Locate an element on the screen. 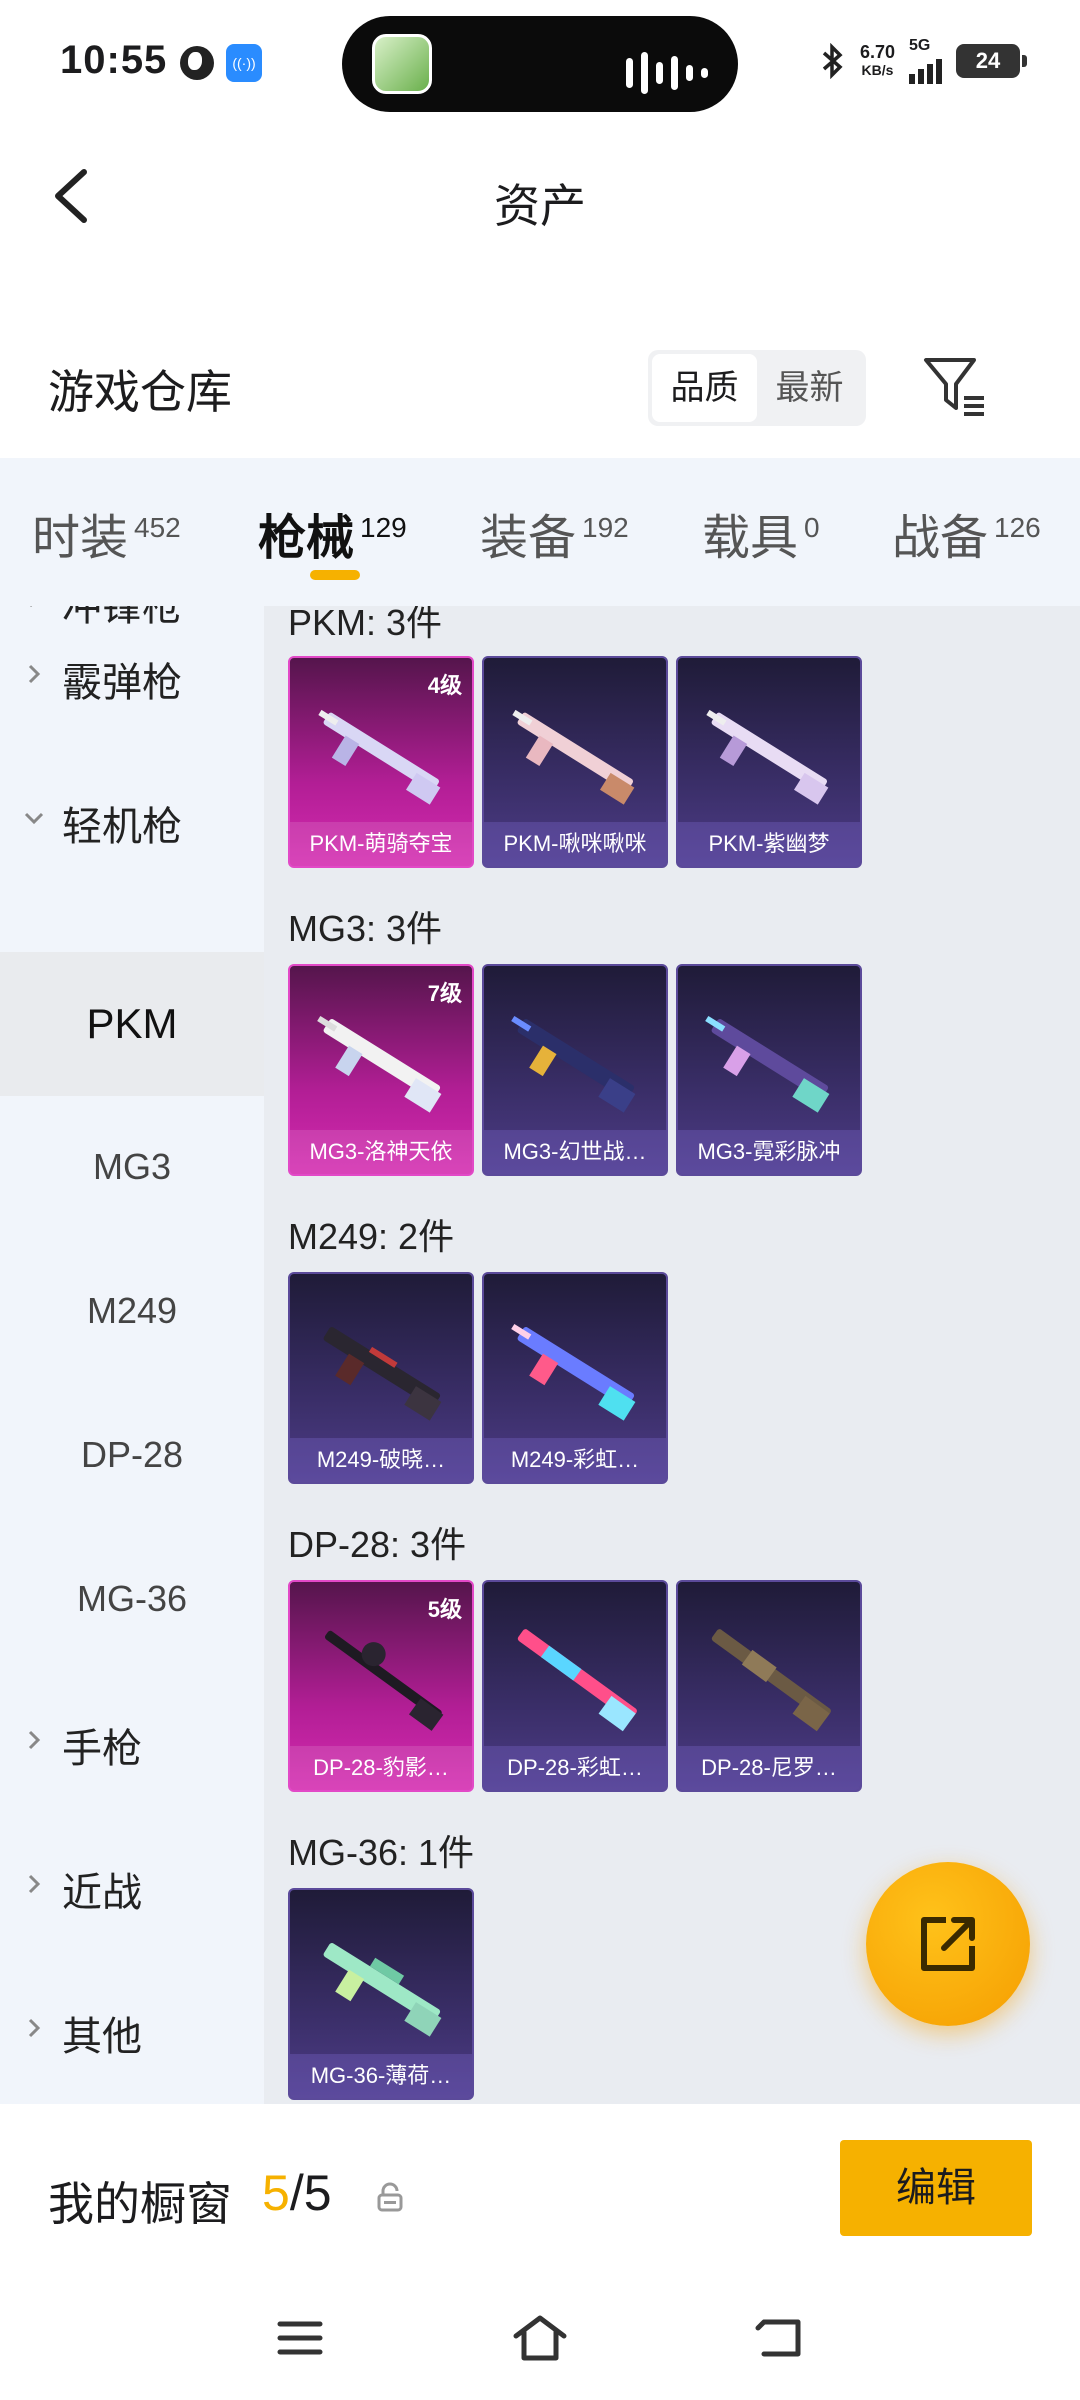 The width and height of the screenshot is (1080, 2400). tab-vehicles: 载具 0 is located at coordinates (761, 533).